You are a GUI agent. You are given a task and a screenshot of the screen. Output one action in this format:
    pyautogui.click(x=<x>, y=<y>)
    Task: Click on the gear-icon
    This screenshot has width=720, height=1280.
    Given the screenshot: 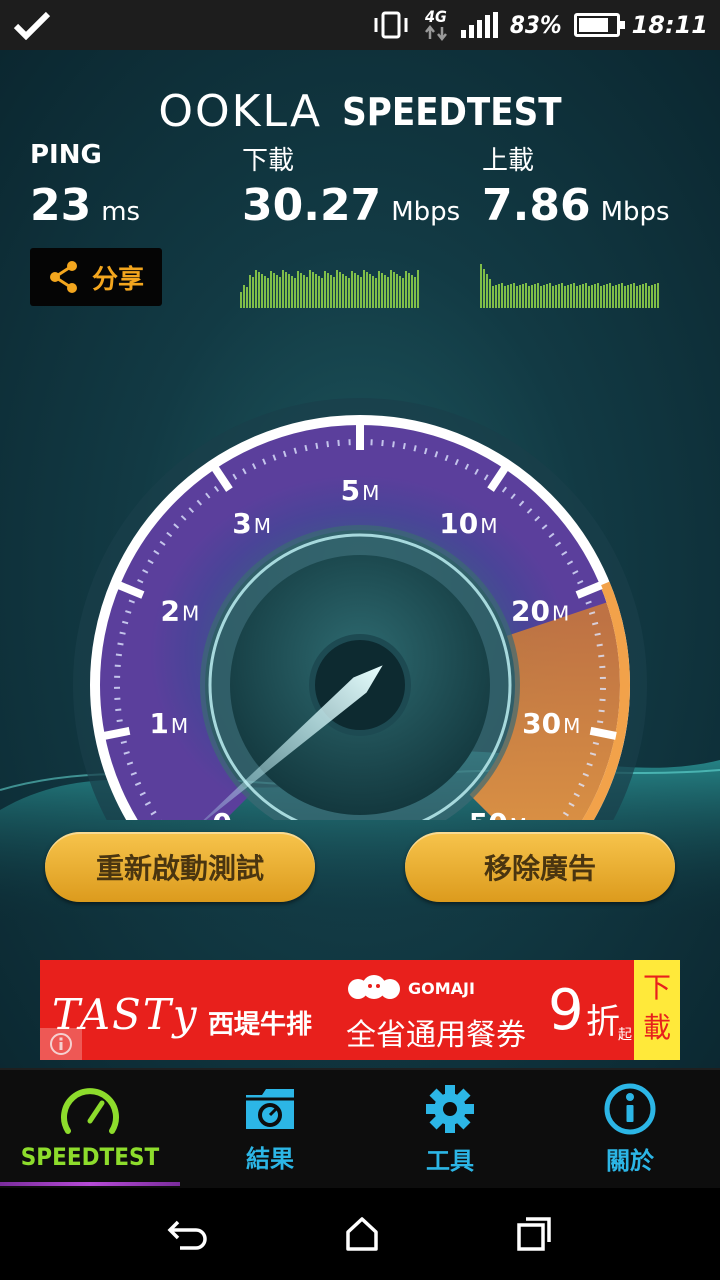 What is the action you would take?
    pyautogui.click(x=450, y=1108)
    